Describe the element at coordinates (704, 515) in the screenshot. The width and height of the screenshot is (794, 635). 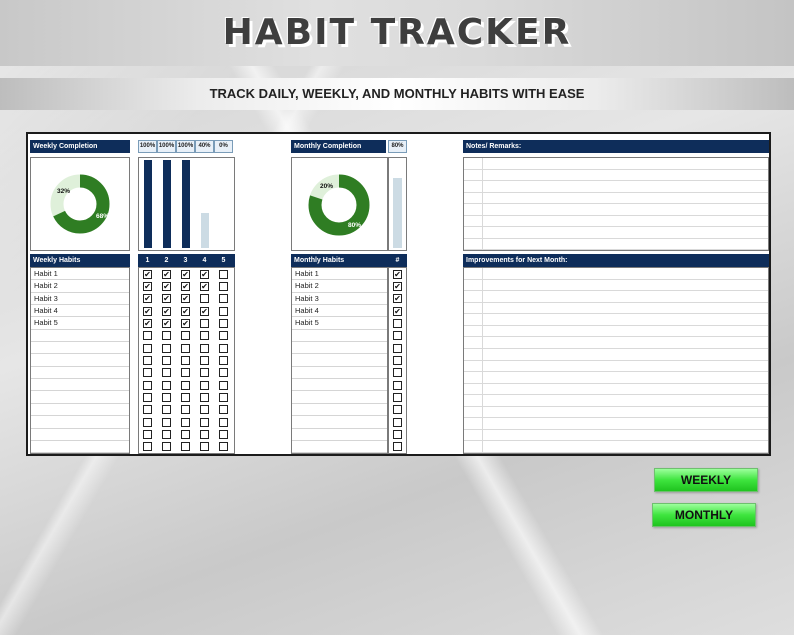
I see `monthly-button: MONTHLY` at that location.